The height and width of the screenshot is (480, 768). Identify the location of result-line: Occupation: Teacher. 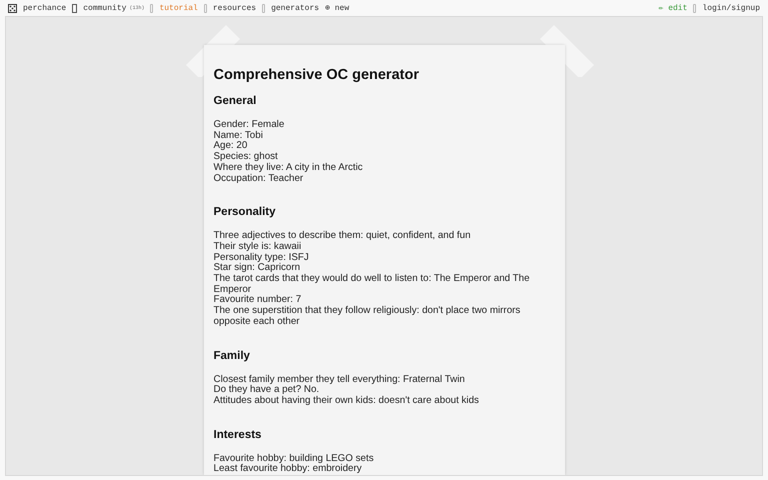
(259, 179).